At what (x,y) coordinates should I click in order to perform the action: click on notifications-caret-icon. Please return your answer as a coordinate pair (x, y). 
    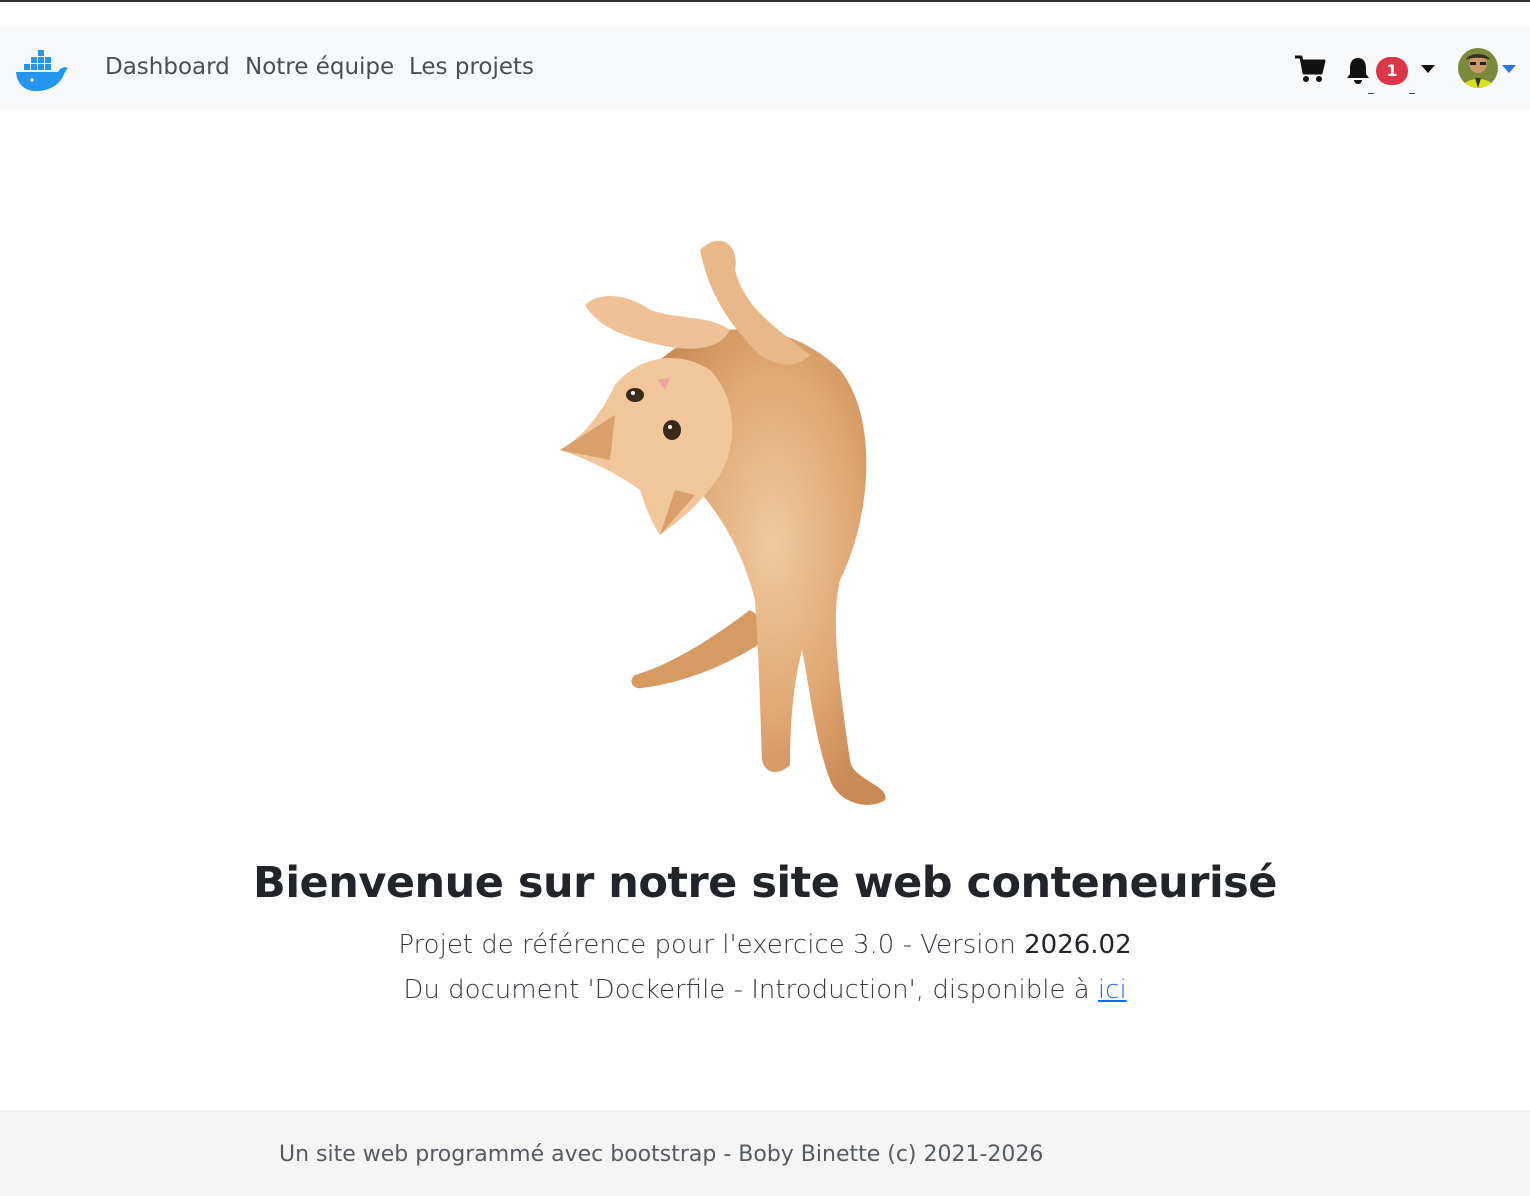
    Looking at the image, I should click on (1428, 69).